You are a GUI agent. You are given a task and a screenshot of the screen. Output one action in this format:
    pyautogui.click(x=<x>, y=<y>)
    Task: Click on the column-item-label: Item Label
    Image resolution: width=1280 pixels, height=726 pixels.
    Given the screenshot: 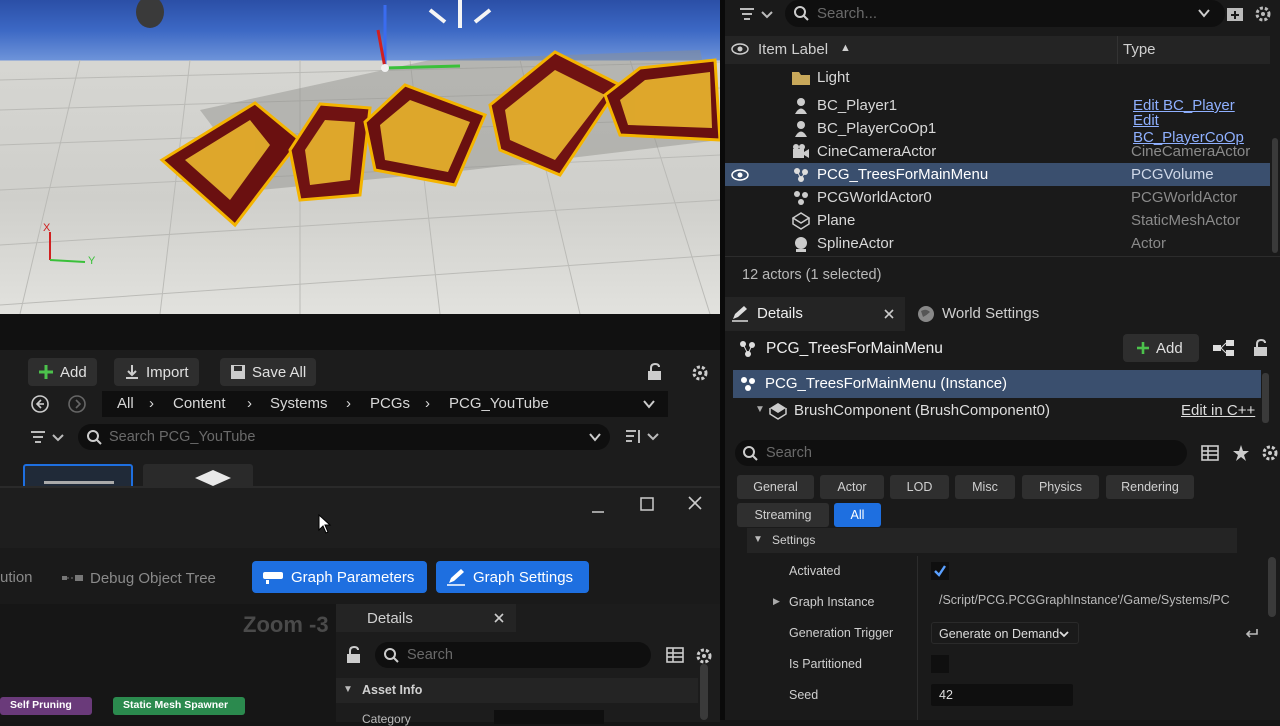 What is the action you would take?
    pyautogui.click(x=793, y=49)
    